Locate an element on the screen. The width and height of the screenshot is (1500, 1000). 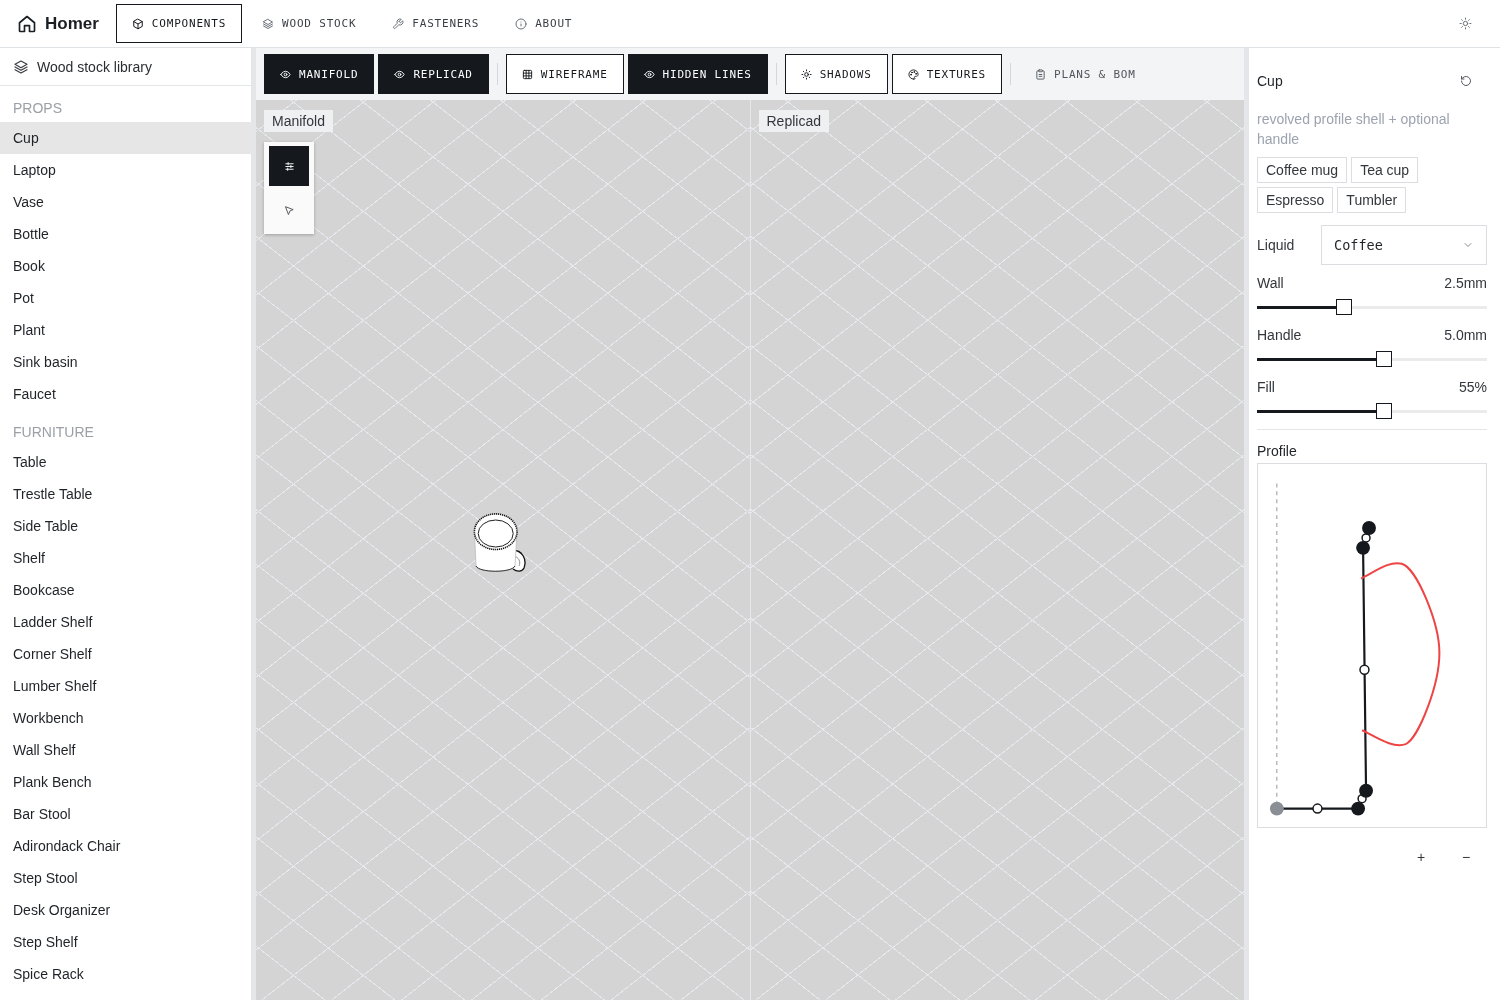
sidebar-title: Wood stock library is located at coordinates (94, 66).